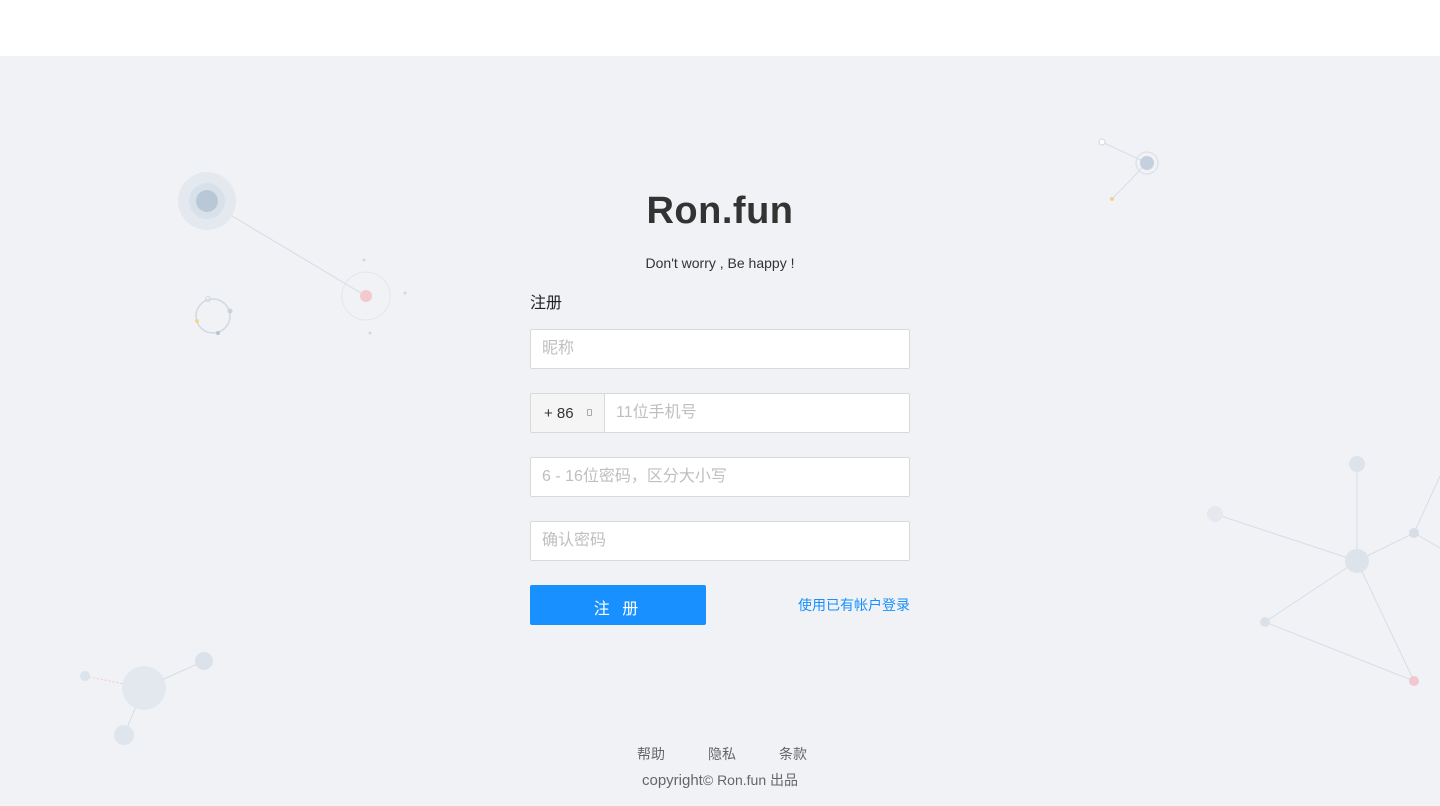  What do you see at coordinates (146, 698) in the screenshot?
I see `molecule-bottom-left-decoration` at bounding box center [146, 698].